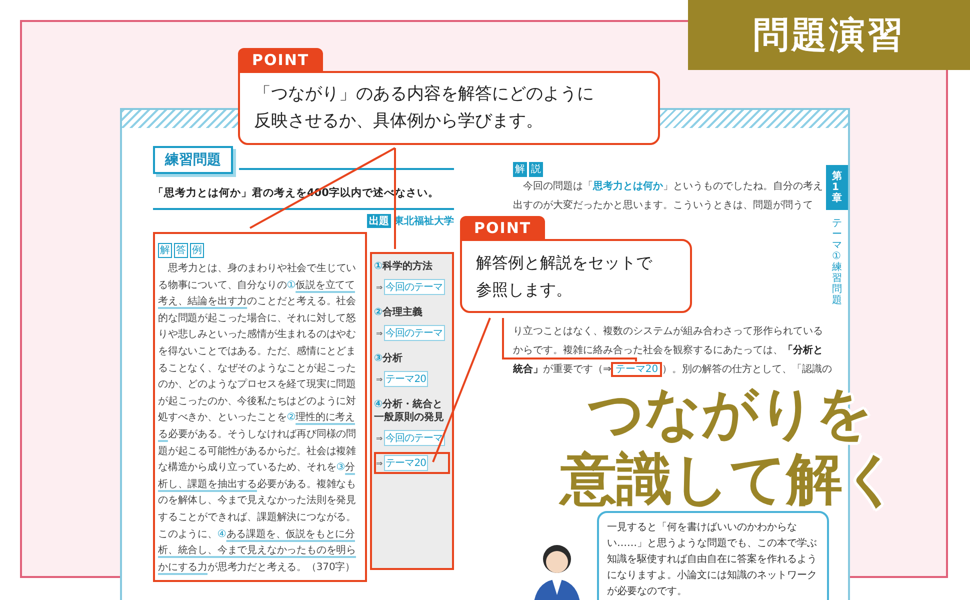  I want to click on speech-bubble: 一見すると「何を書けばいいのかわからない……」と思うような問題でも、この本で学ぶ知識を駆使すれば自由自在に答案を作れるようになりますよ。小論文には知識のネットワークが必要なのです。, so click(713, 555).